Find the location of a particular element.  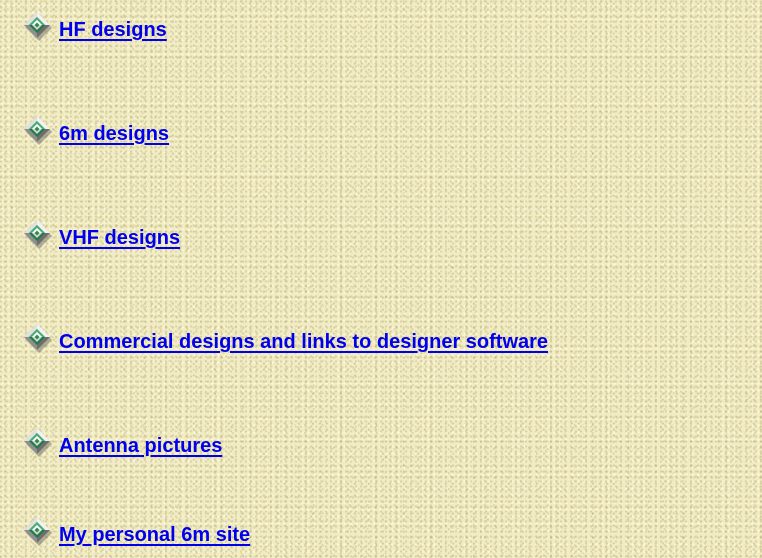

6m-designs-link: 6m designs is located at coordinates (114, 134).